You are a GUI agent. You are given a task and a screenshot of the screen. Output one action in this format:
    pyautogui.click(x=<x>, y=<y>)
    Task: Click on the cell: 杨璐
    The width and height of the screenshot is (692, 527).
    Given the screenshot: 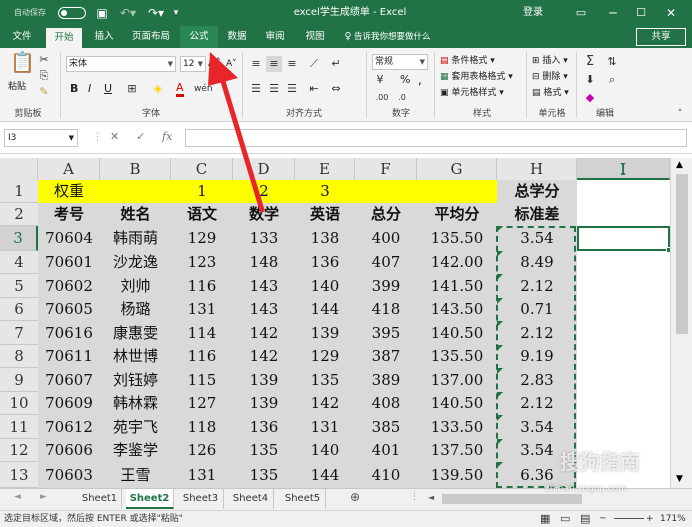 What is the action you would take?
    pyautogui.click(x=135, y=309)
    